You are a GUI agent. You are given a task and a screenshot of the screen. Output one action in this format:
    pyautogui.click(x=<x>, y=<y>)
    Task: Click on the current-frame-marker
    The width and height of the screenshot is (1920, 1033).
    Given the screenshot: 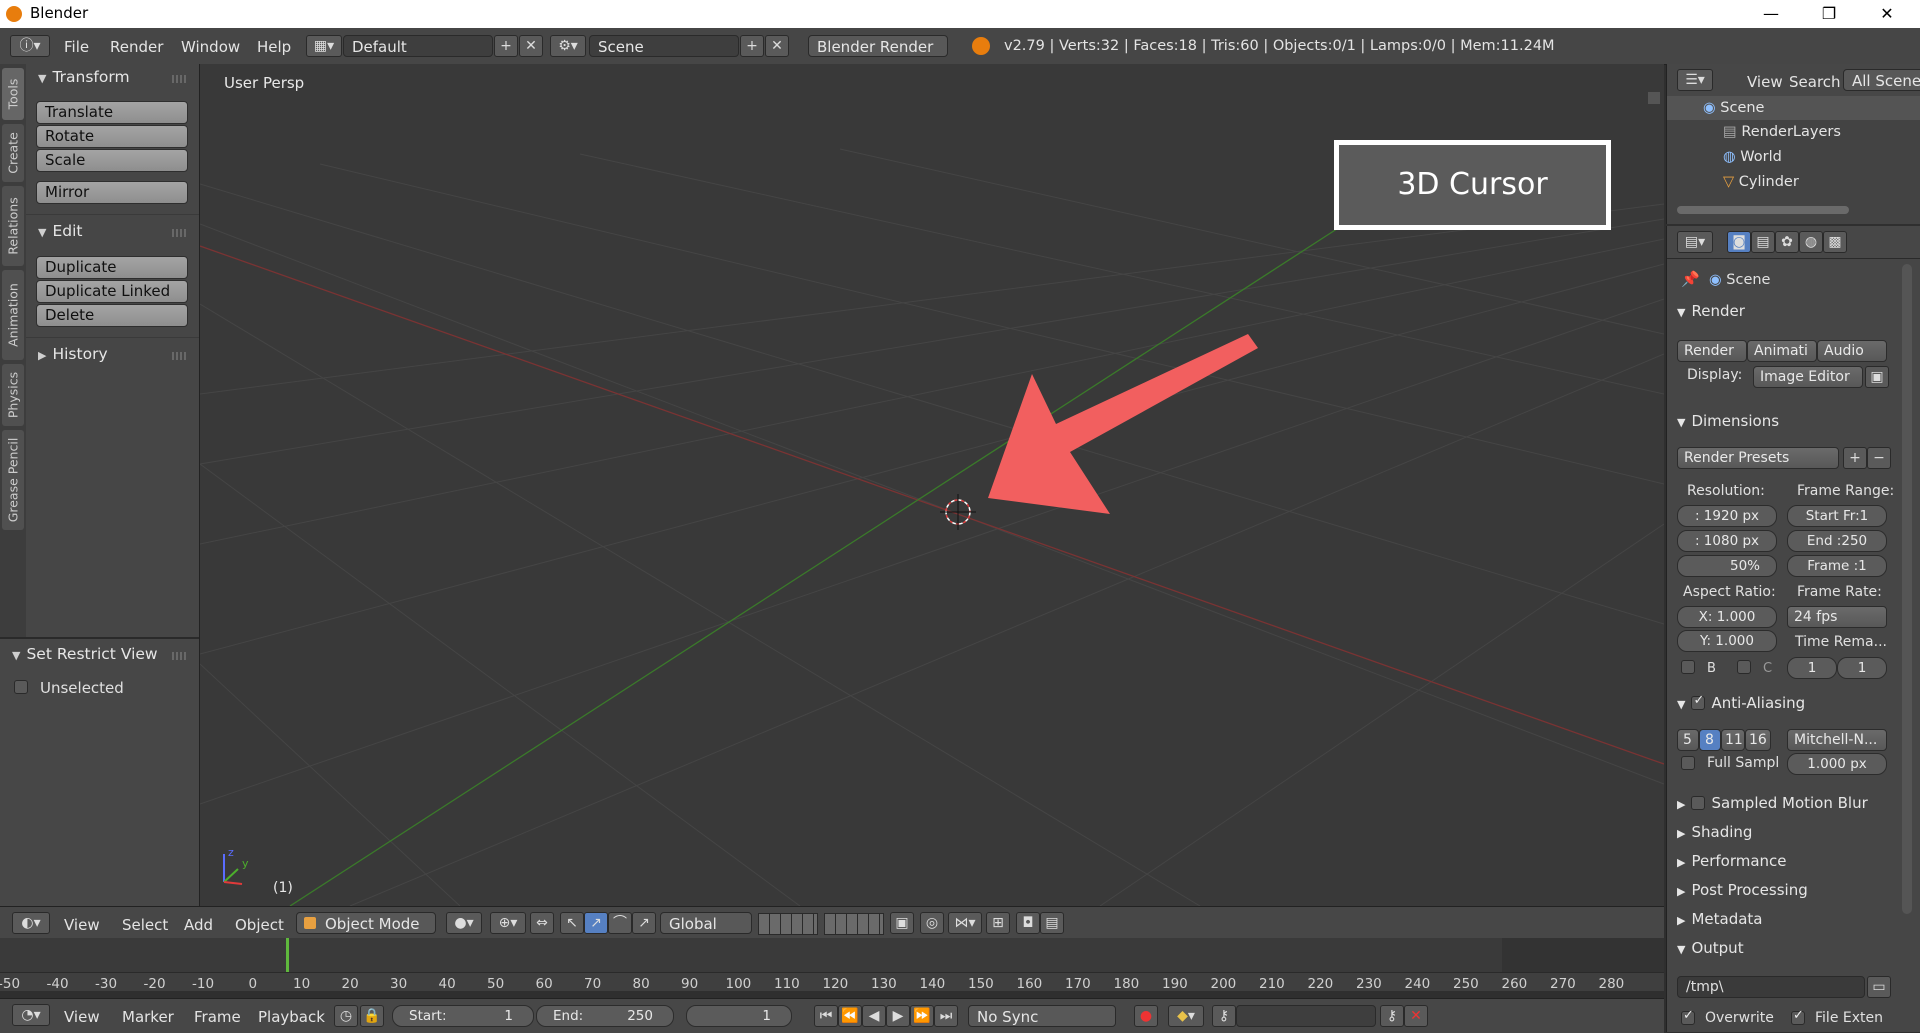 What is the action you would take?
    pyautogui.click(x=287, y=956)
    